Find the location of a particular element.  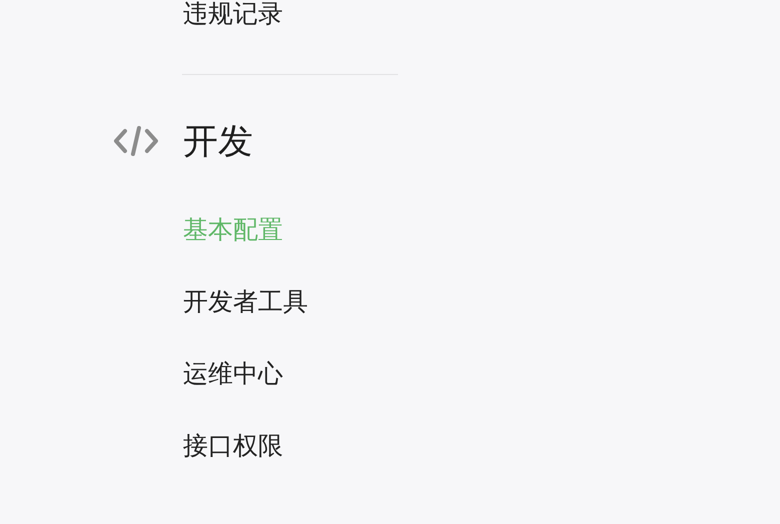

menu-item: 接口权限 is located at coordinates (233, 445).